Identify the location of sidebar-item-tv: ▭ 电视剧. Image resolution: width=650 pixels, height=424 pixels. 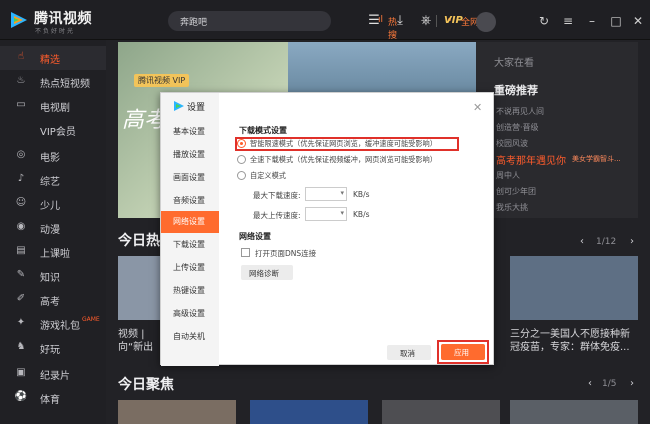
(53, 106).